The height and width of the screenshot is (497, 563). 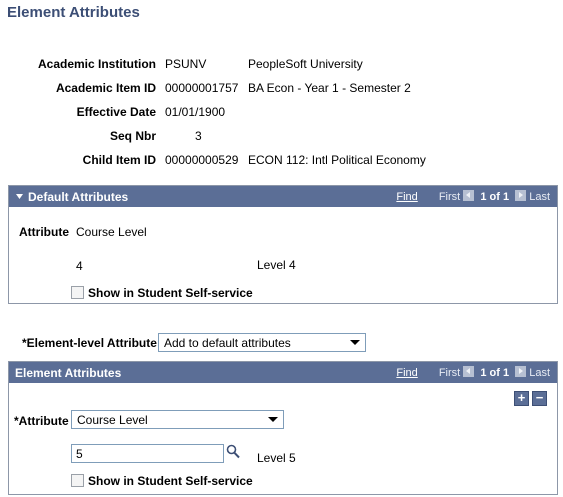 I want to click on effective-date-value: 01/01/1900, so click(x=195, y=112).